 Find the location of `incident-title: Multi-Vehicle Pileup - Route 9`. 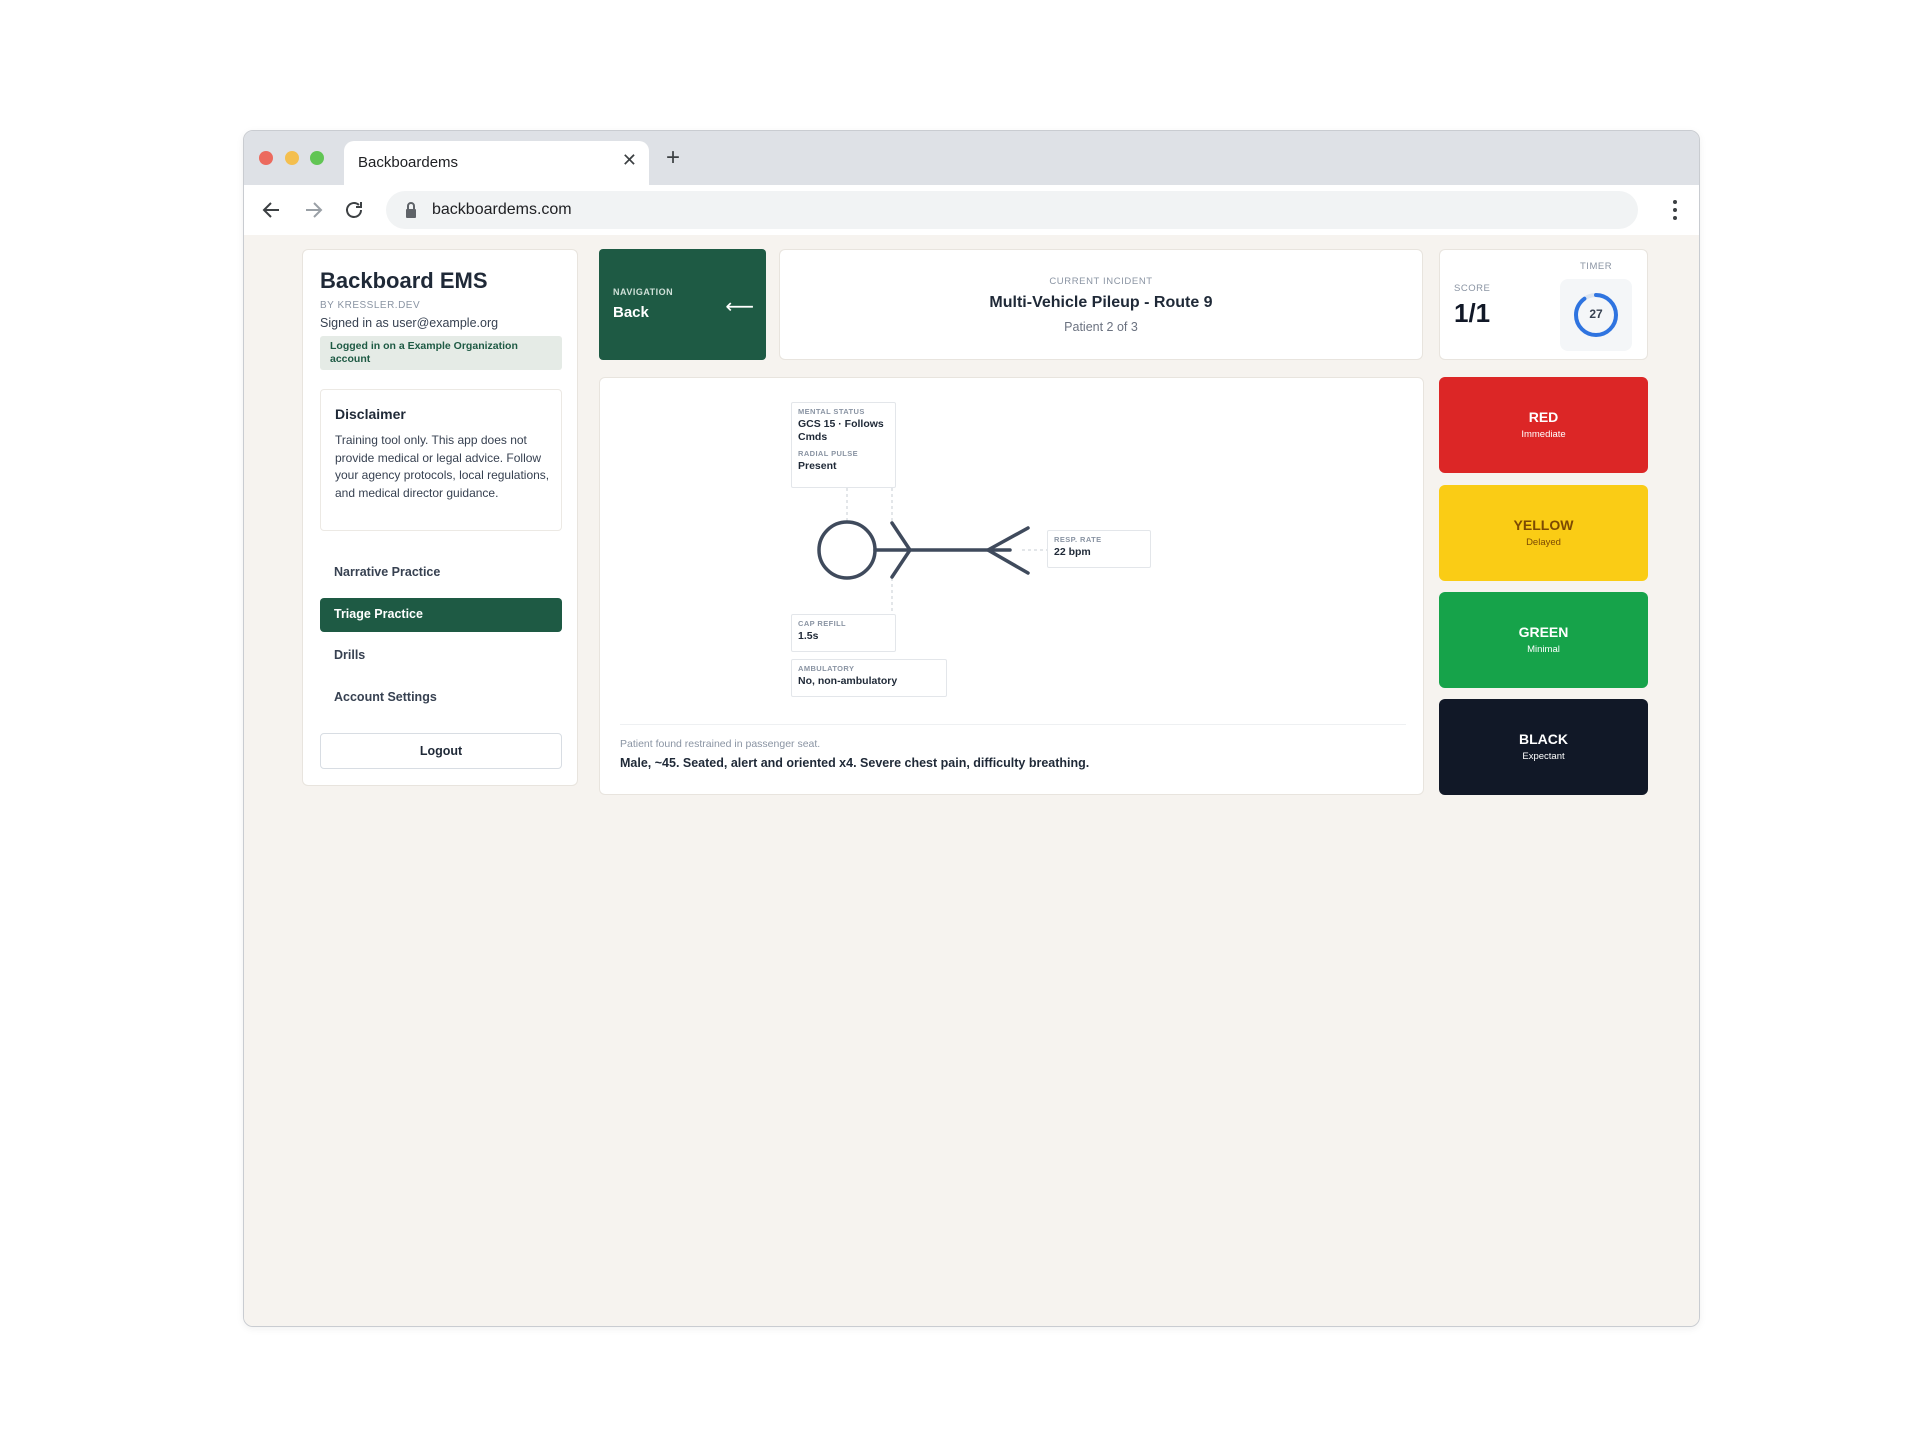

incident-title: Multi-Vehicle Pileup - Route 9 is located at coordinates (1101, 302).